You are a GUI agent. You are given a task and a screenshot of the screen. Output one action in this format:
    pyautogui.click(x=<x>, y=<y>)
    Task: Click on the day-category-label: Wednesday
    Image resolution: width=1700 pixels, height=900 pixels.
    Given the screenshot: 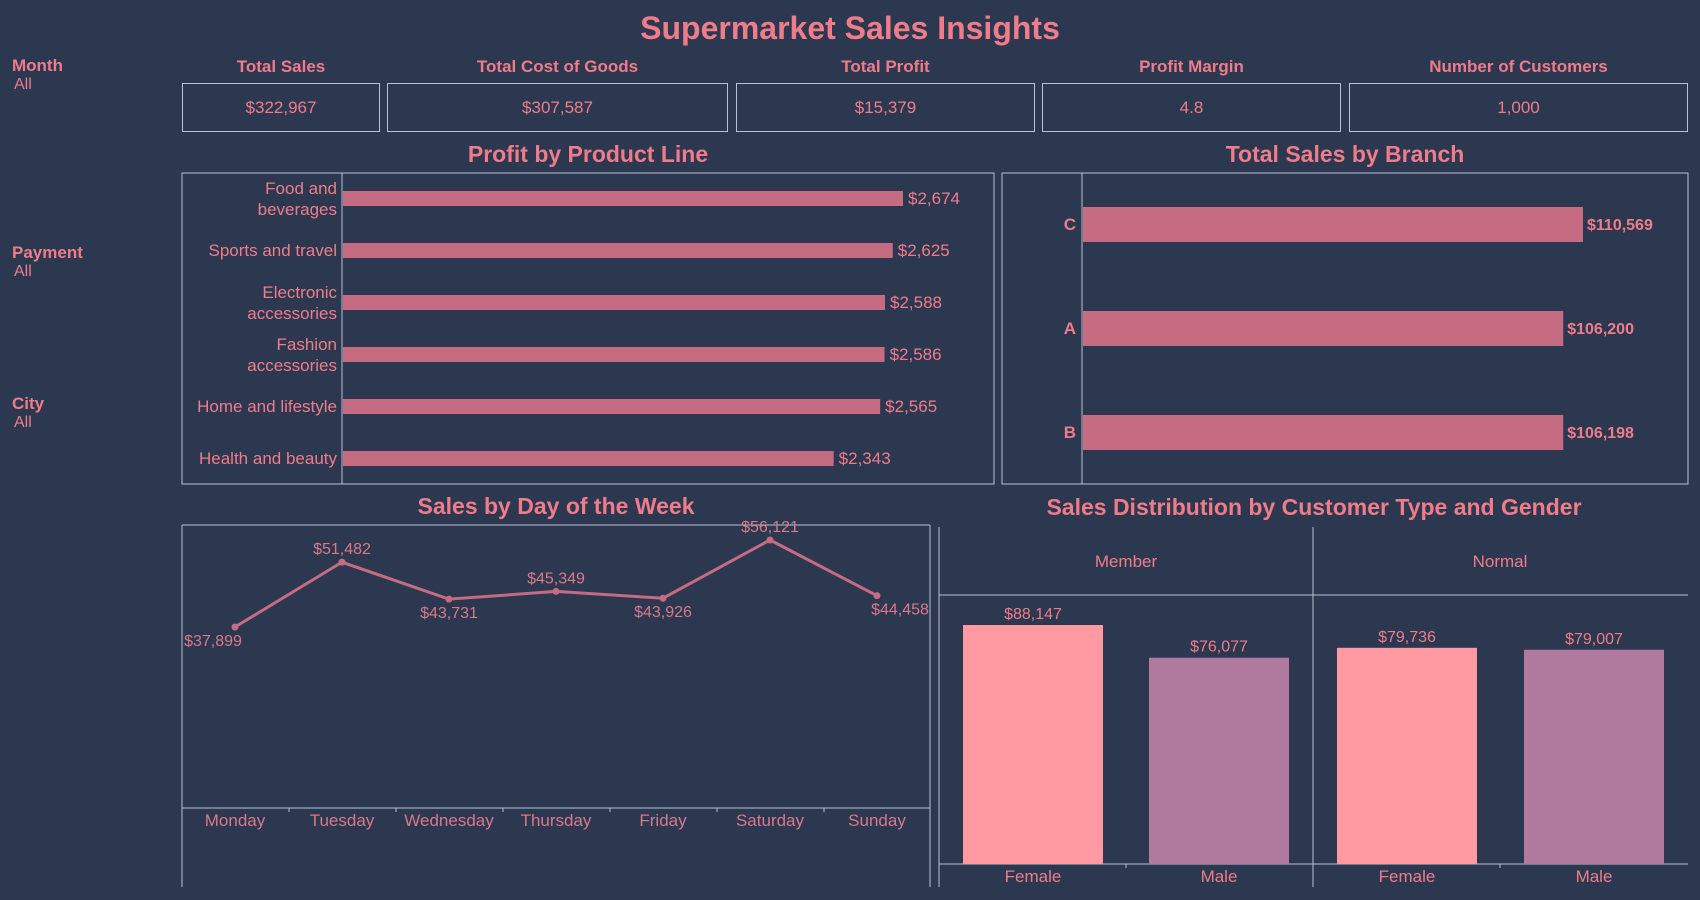 What is the action you would take?
    pyautogui.click(x=449, y=820)
    